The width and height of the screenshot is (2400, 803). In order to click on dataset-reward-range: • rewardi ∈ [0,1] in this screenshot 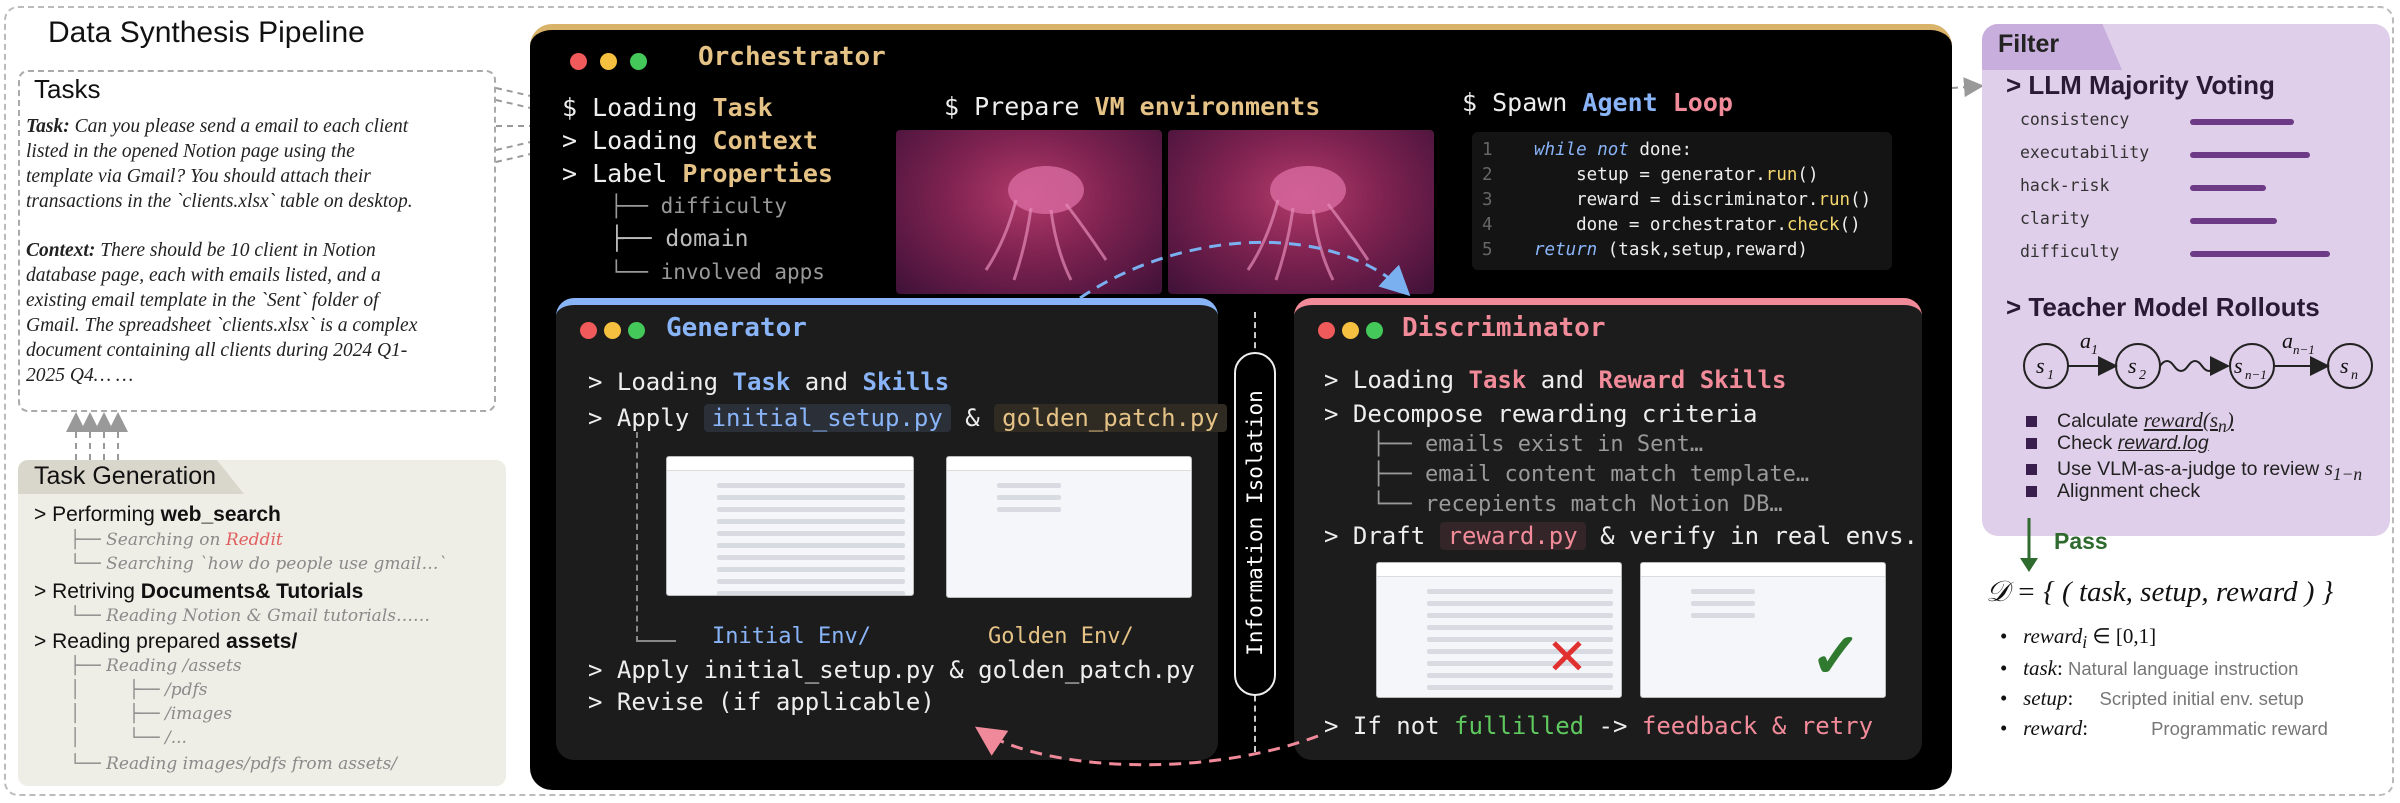, I will do `click(2078, 638)`.